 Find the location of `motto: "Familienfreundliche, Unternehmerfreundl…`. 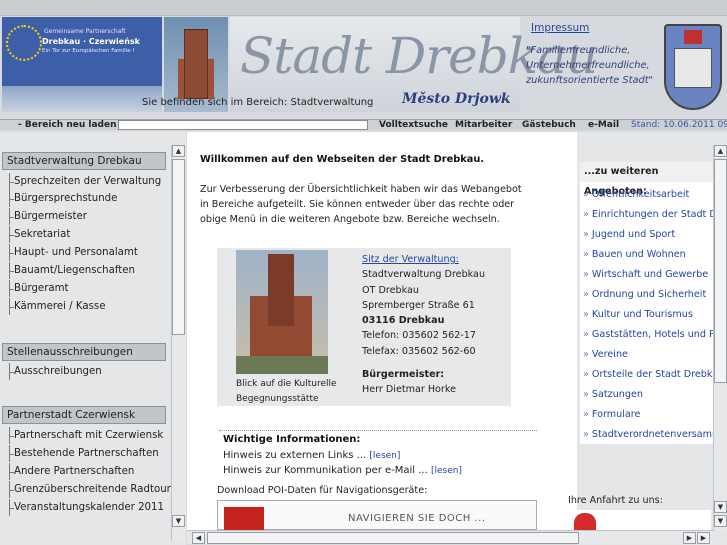

motto: "Familienfreundliche, Unternehmerfreundl… is located at coordinates (589, 65).